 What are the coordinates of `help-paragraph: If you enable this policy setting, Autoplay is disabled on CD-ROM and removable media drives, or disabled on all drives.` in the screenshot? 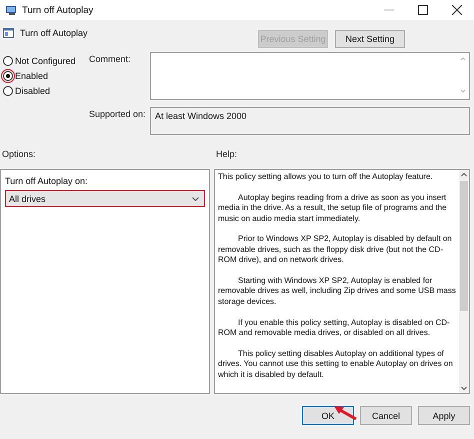 It's located at (334, 328).